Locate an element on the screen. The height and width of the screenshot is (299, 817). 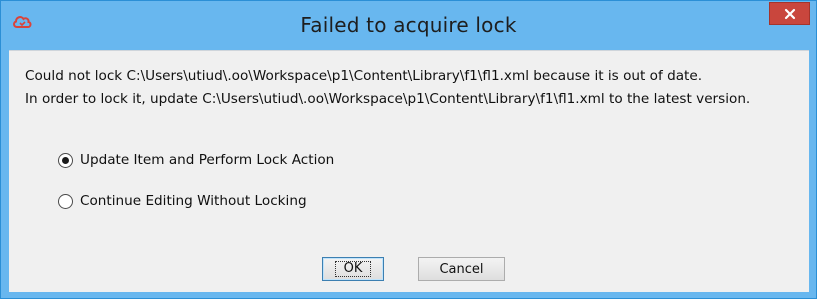
close-x-icon is located at coordinates (789, 13).